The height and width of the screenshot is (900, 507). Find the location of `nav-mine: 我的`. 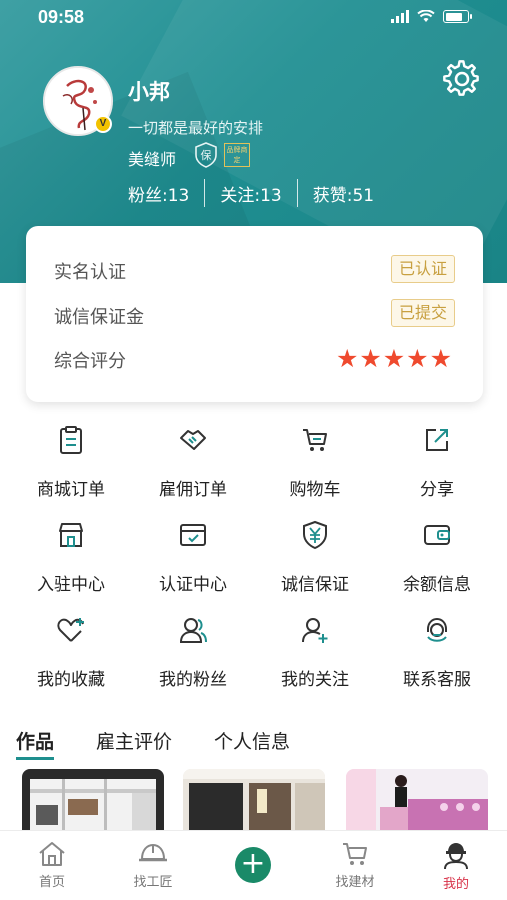

nav-mine: 我的 is located at coordinates (456, 866).